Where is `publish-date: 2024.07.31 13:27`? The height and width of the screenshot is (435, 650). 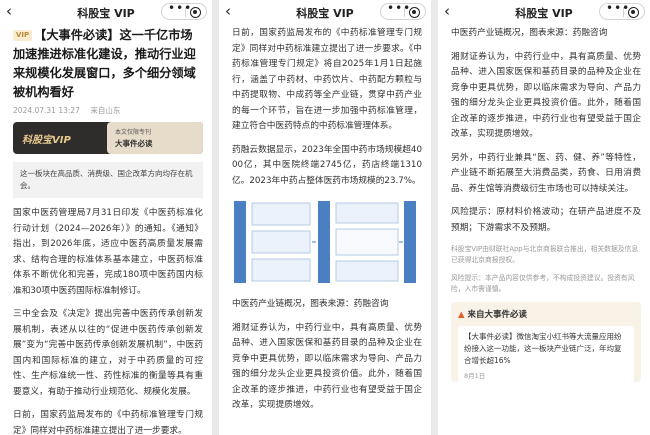 publish-date: 2024.07.31 13:27 is located at coordinates (46, 110).